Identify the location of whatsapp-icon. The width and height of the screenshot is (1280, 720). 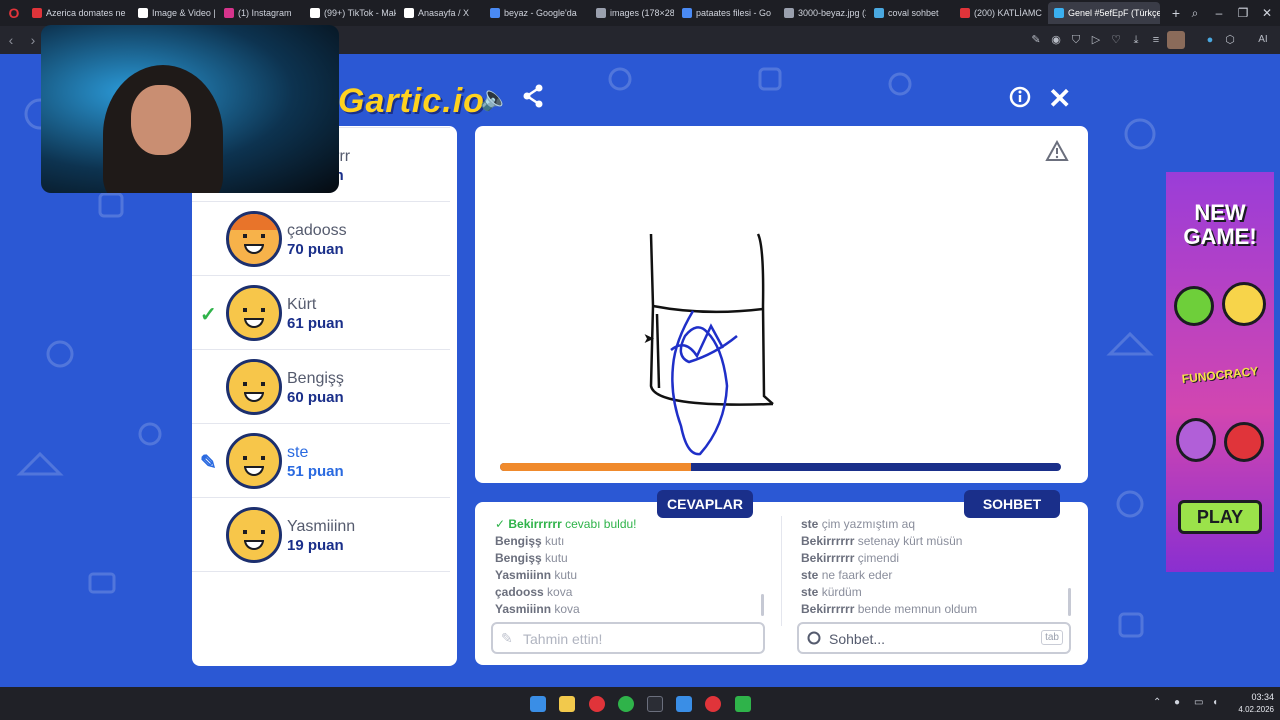
(626, 704).